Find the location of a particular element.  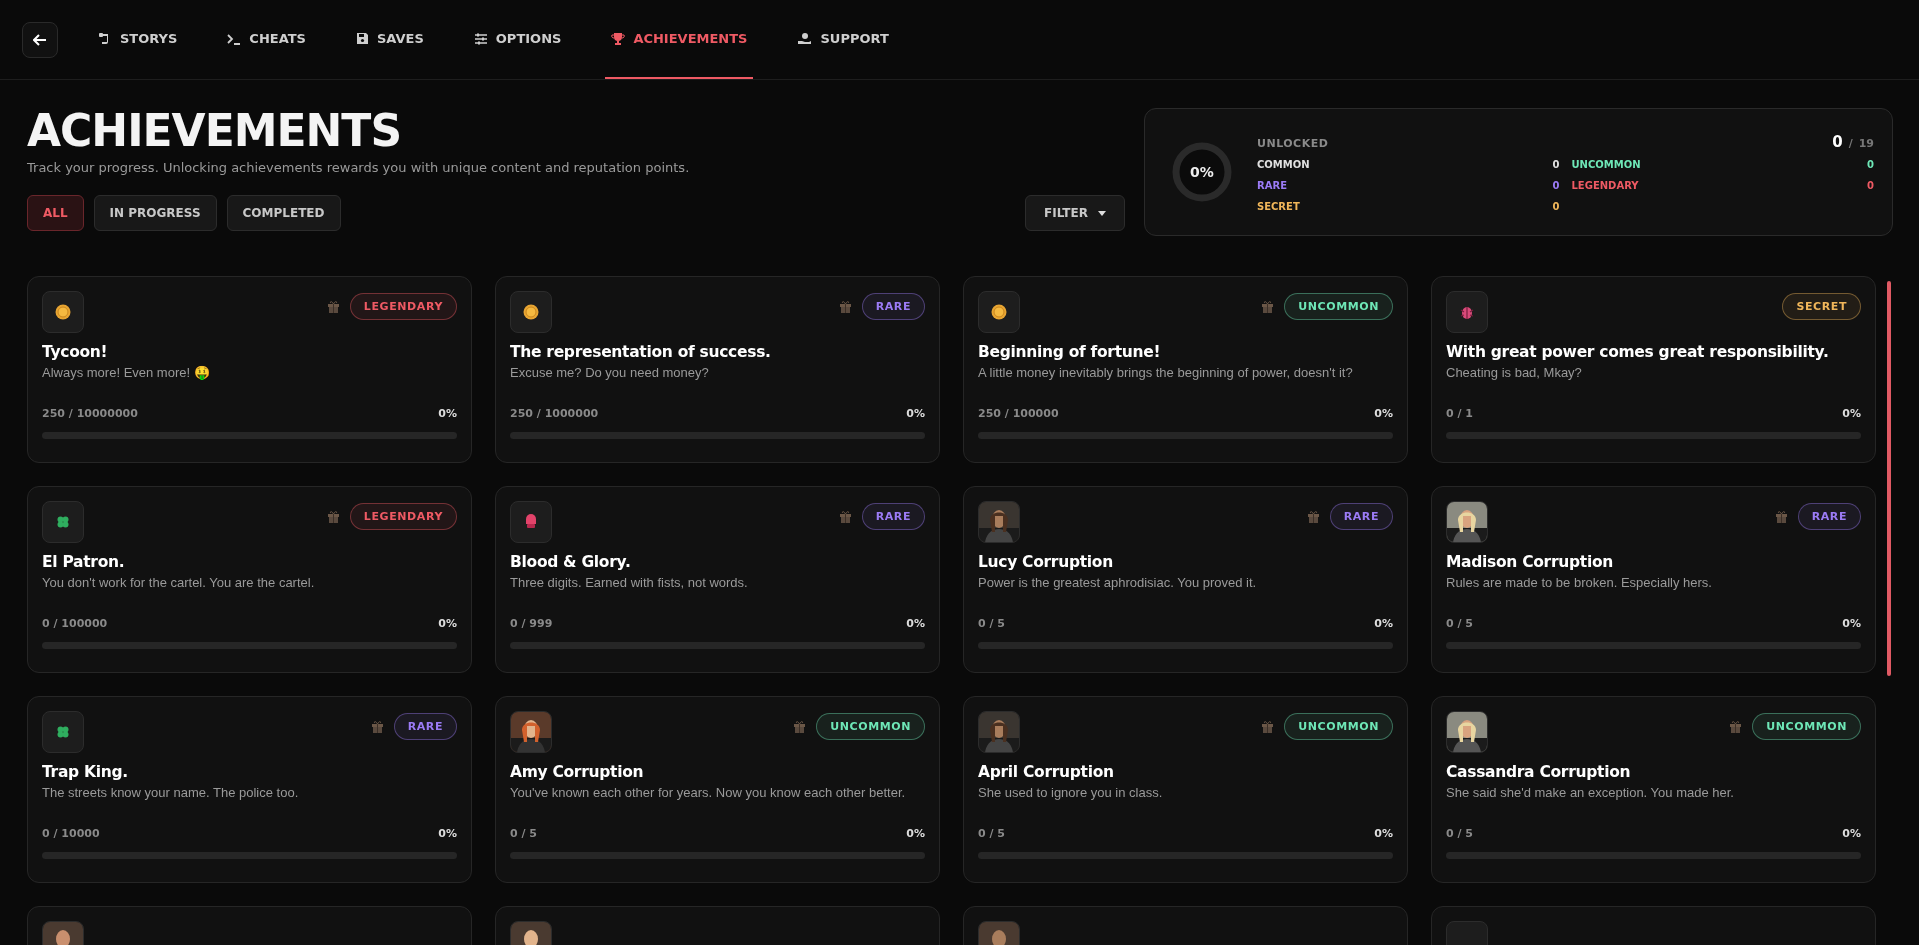

bug-icon is located at coordinates (1467, 312).